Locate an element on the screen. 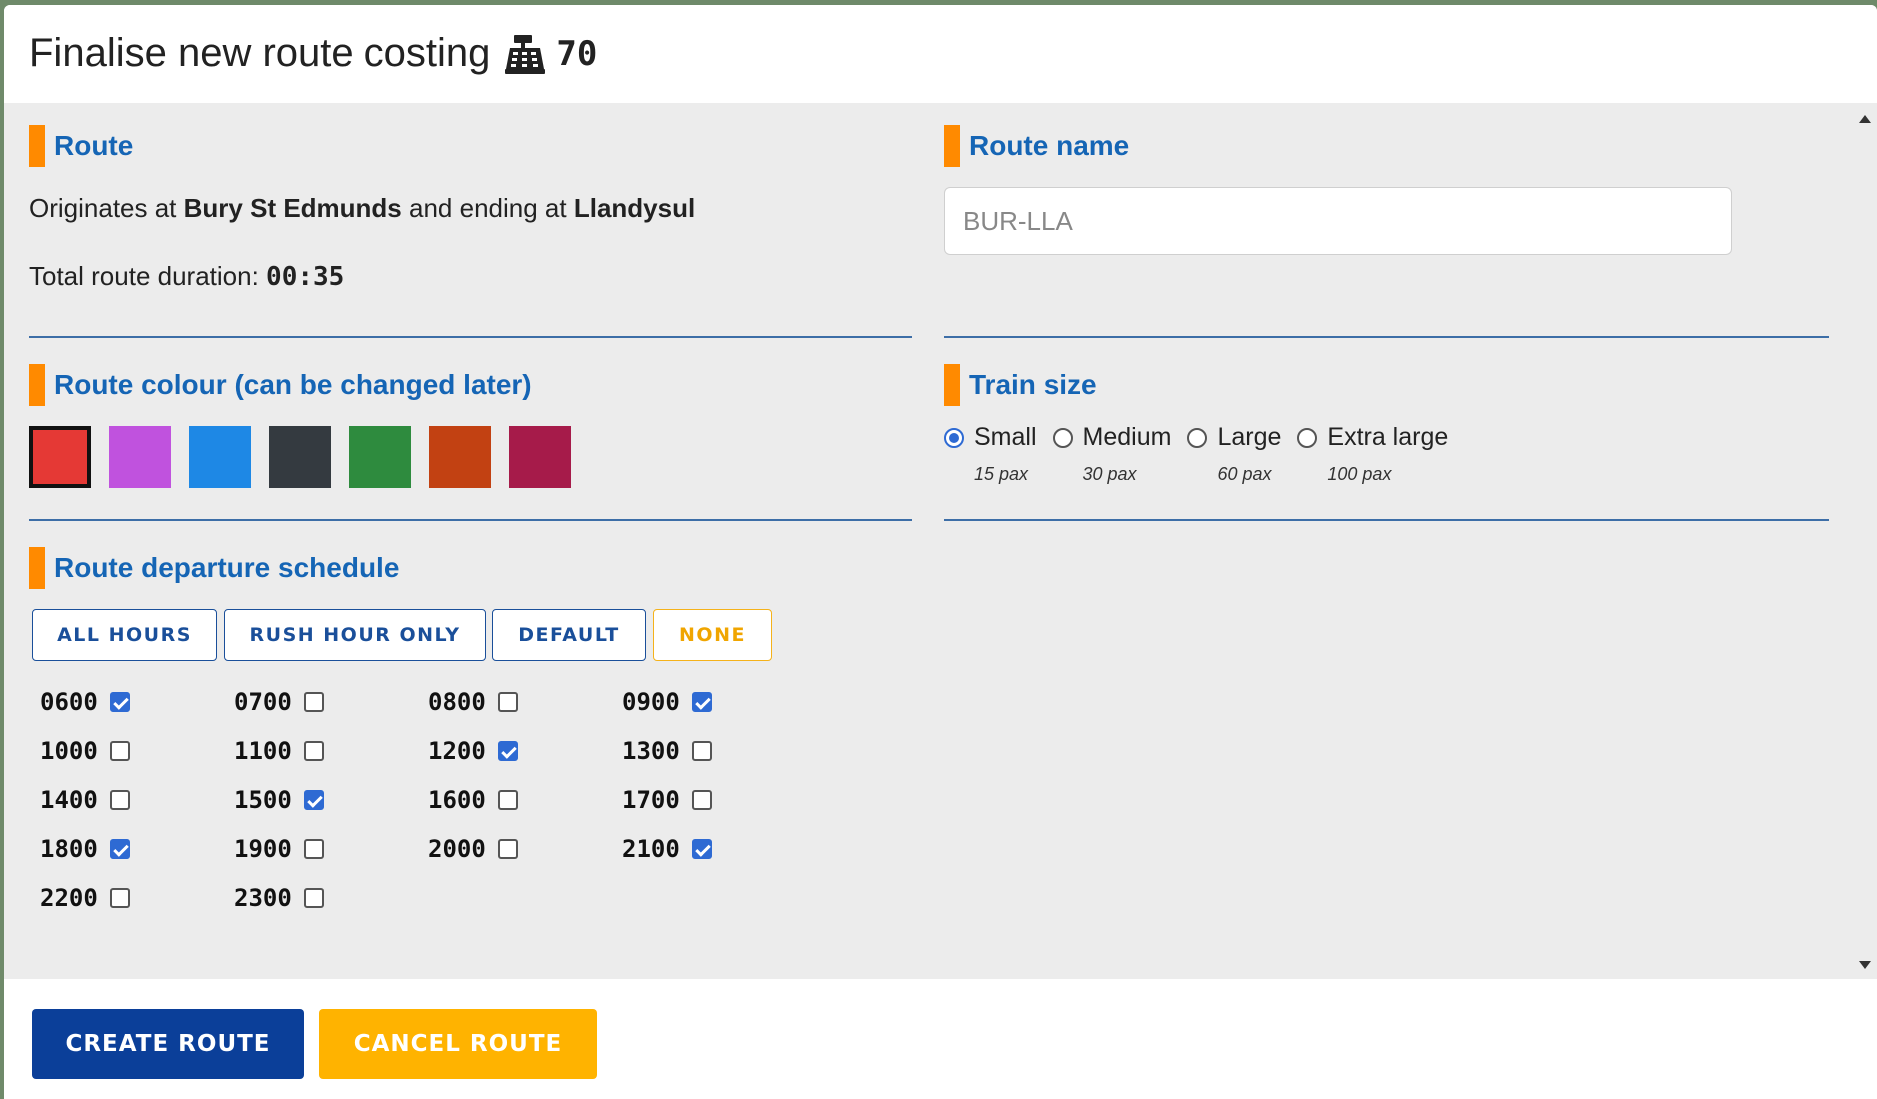 The height and width of the screenshot is (1099, 1877). train-size-option: Extra large 100 pax is located at coordinates (1372, 454).